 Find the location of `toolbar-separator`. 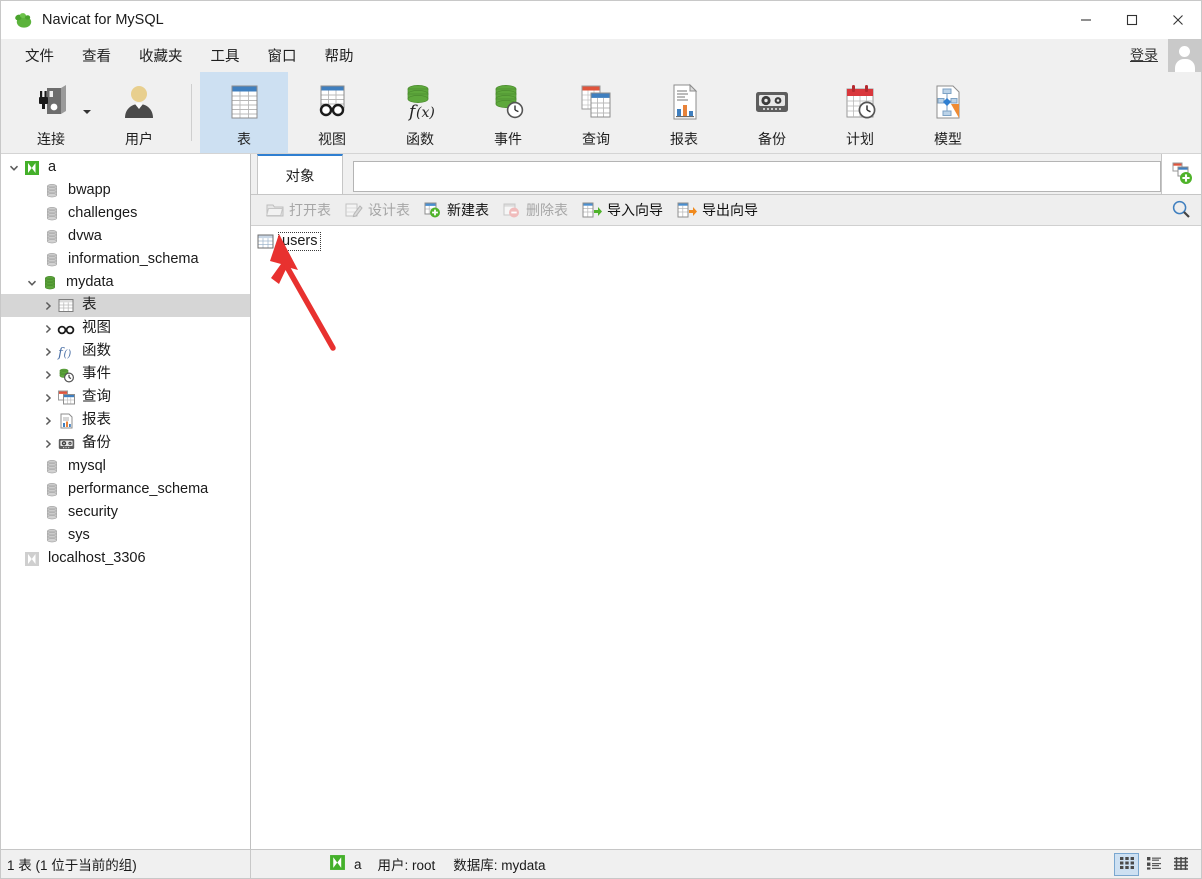

toolbar-separator is located at coordinates (191, 112).